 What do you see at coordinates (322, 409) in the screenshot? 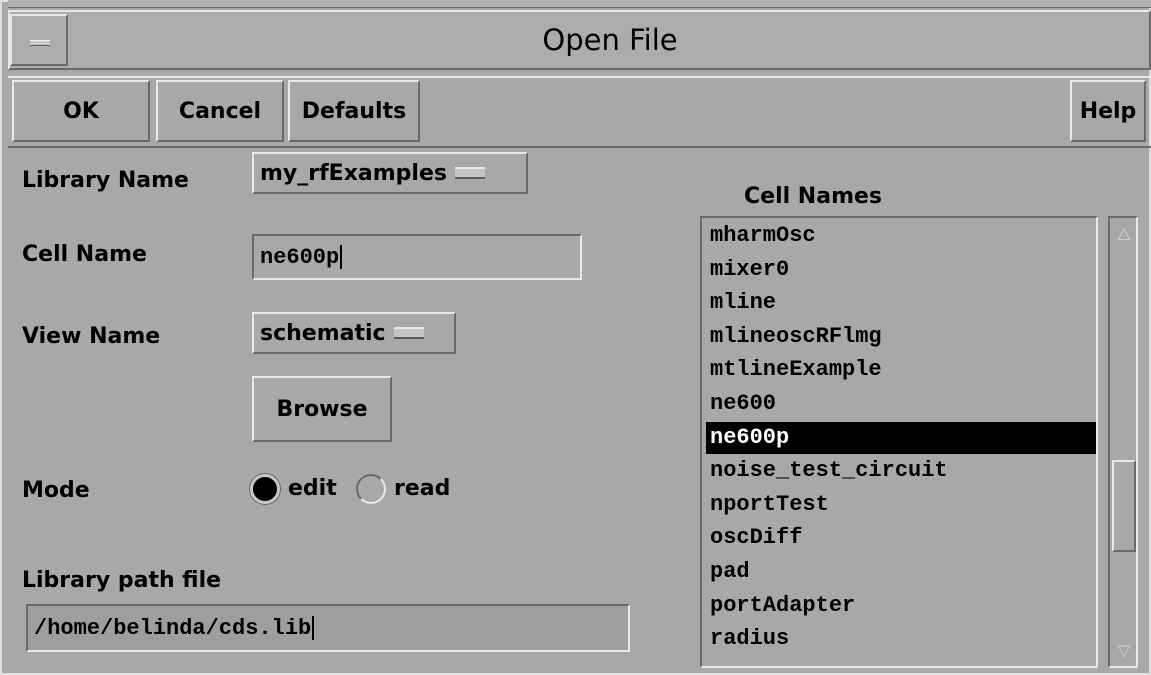
I see `browse-button: Browse` at bounding box center [322, 409].